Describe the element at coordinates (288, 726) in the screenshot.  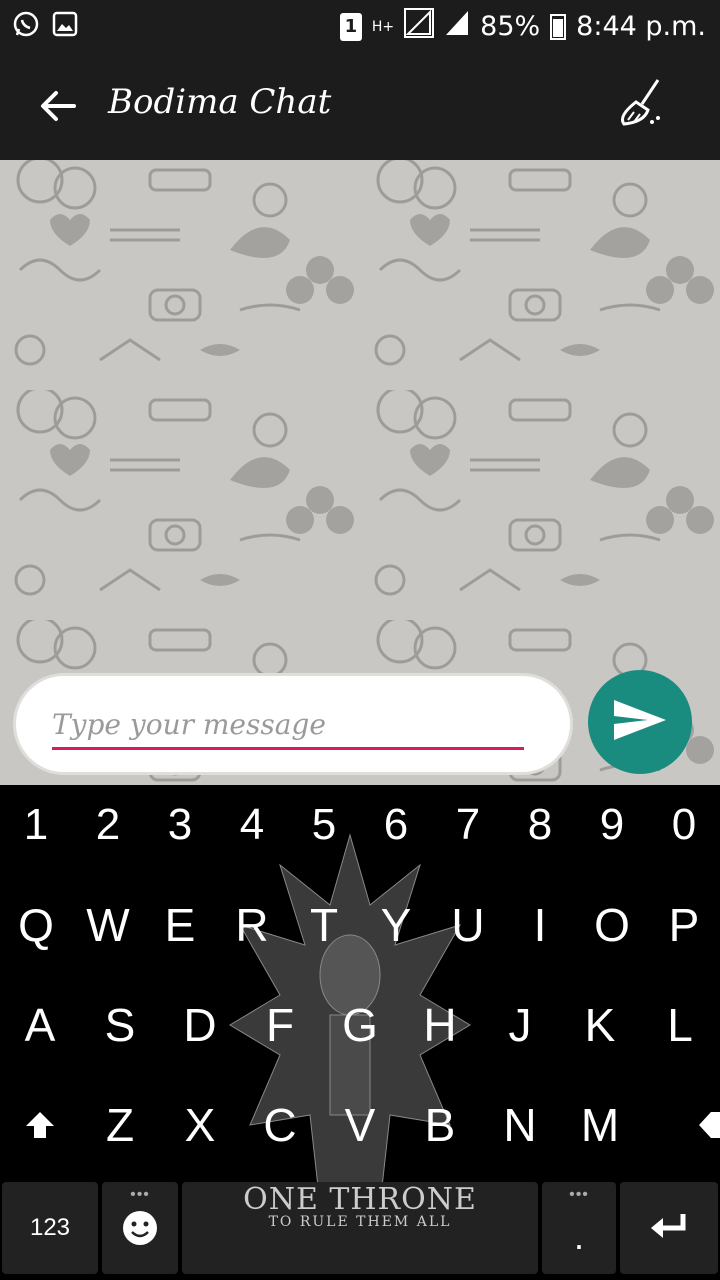
I see `message-input` at that location.